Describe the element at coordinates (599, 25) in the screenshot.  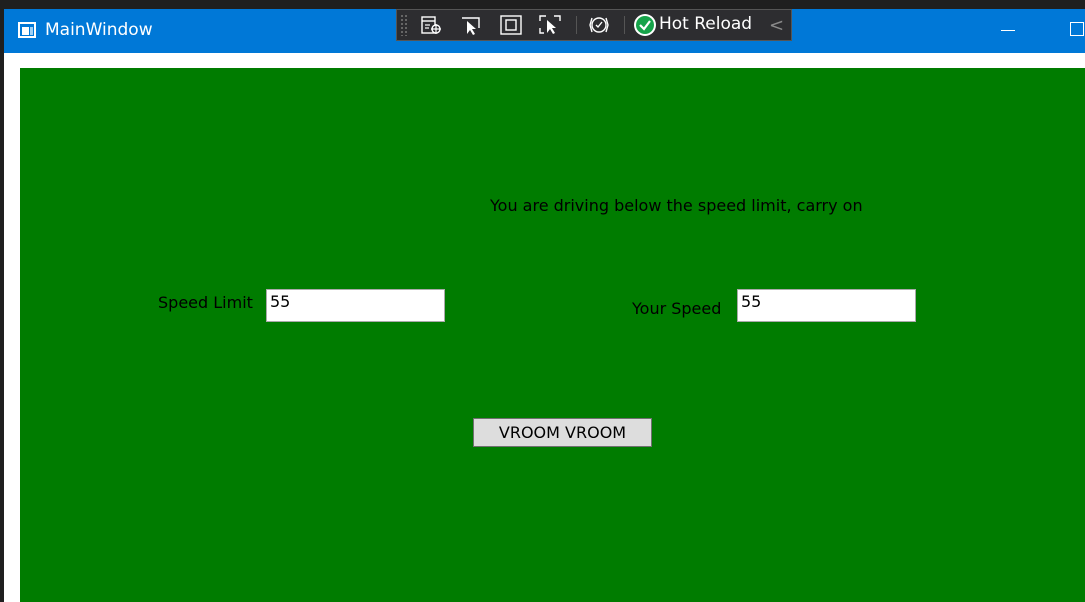
I see `xaml-binding-icon` at that location.